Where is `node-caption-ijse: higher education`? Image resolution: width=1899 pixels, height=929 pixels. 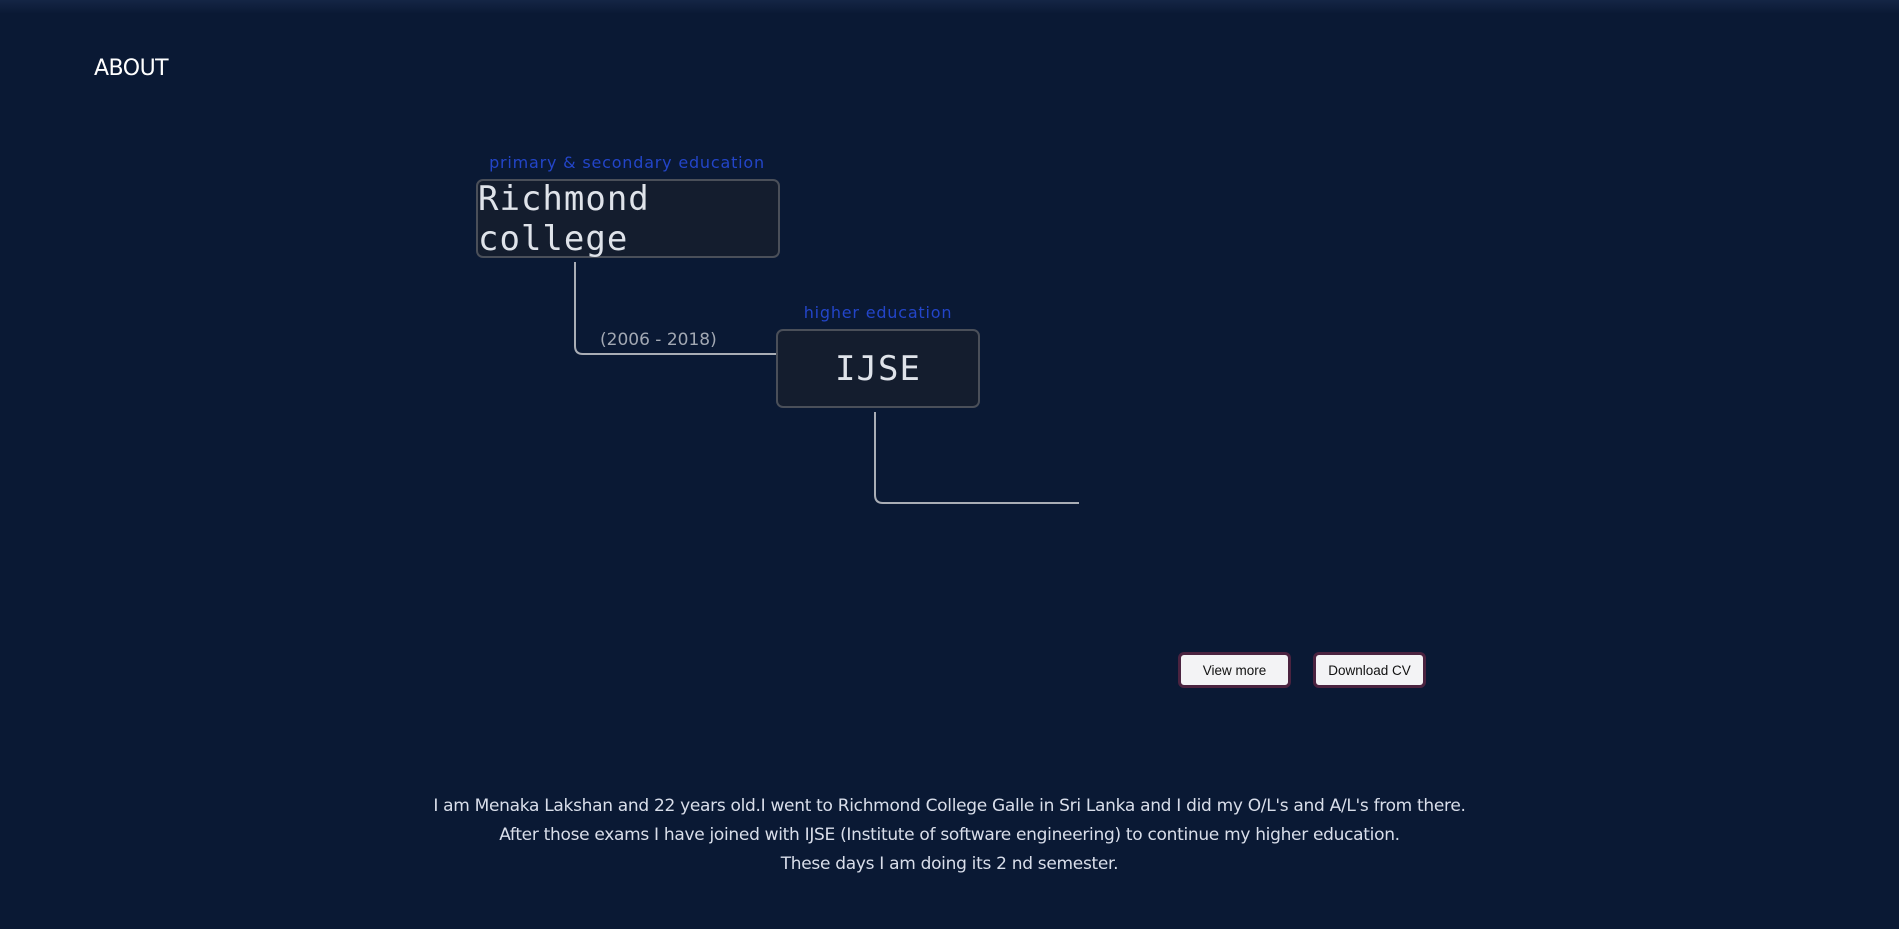
node-caption-ijse: higher education is located at coordinates (878, 312).